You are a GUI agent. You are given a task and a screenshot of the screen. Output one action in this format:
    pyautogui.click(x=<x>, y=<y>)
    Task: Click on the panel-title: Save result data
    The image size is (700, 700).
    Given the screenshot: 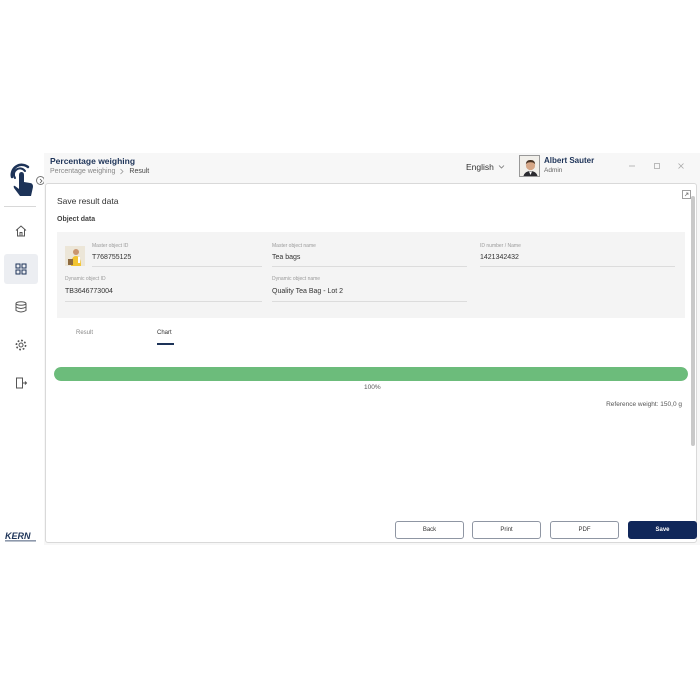 What is the action you would take?
    pyautogui.click(x=88, y=201)
    